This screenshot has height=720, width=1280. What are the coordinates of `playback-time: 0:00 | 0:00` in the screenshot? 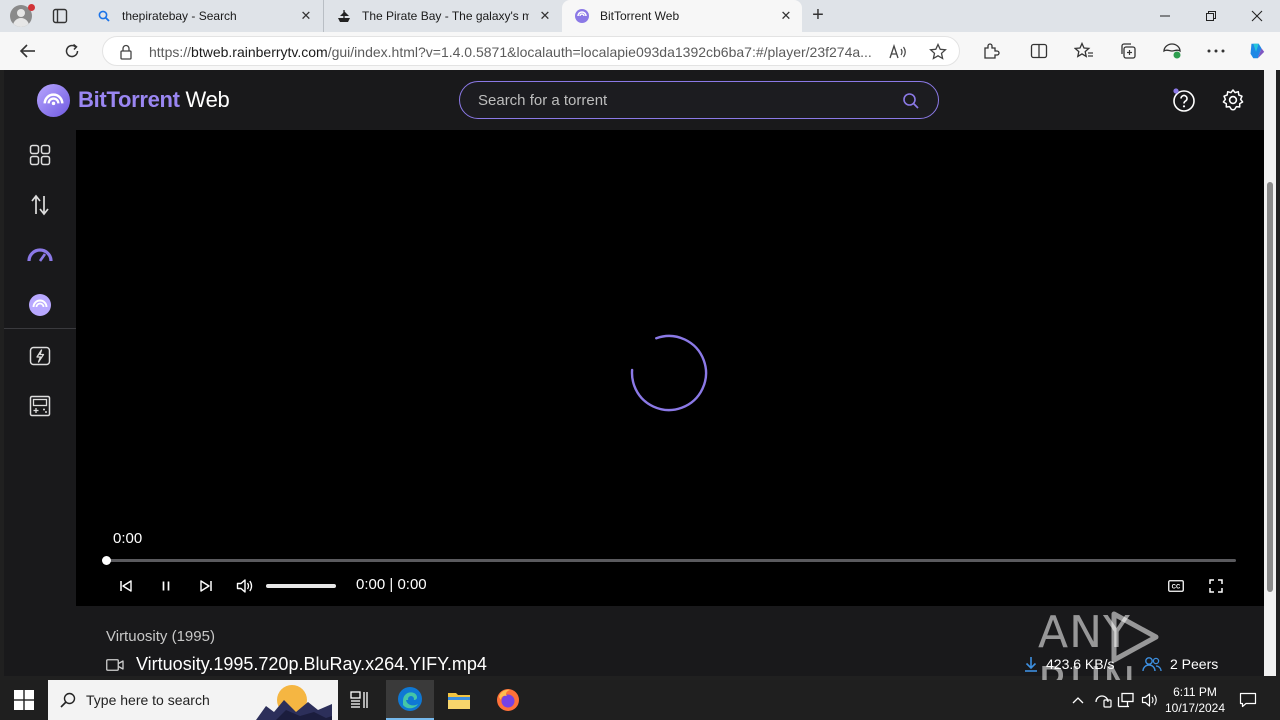 It's located at (391, 584).